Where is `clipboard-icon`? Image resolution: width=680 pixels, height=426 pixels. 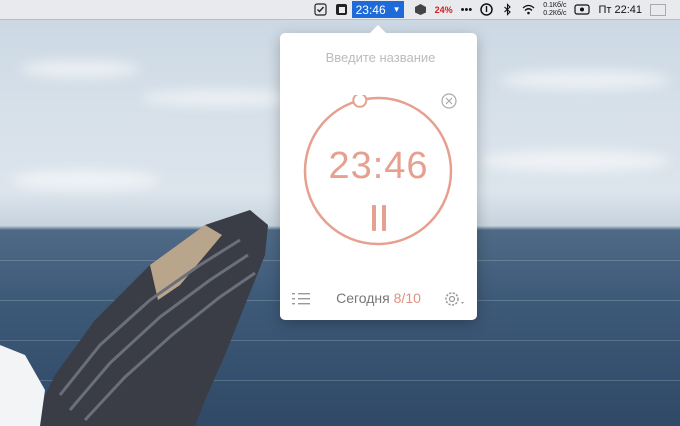
clipboard-icon is located at coordinates (341, 9).